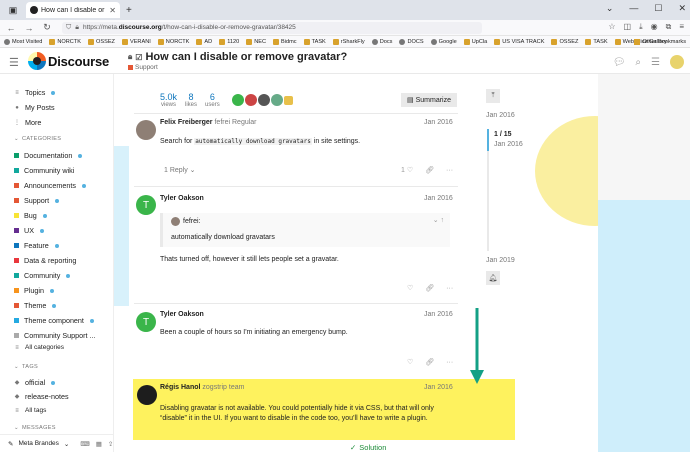 This screenshot has width=690, height=452. What do you see at coordinates (677, 62) in the screenshot?
I see `user-avatar` at bounding box center [677, 62].